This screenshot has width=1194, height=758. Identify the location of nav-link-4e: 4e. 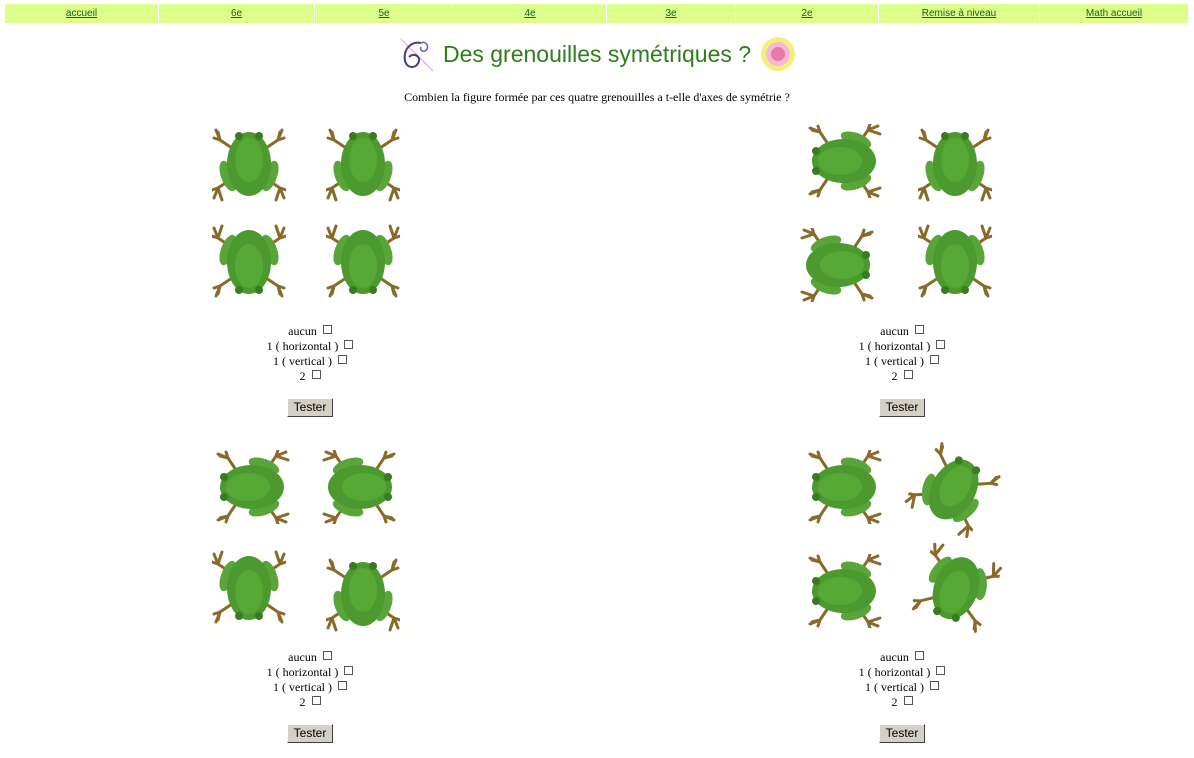
(529, 13).